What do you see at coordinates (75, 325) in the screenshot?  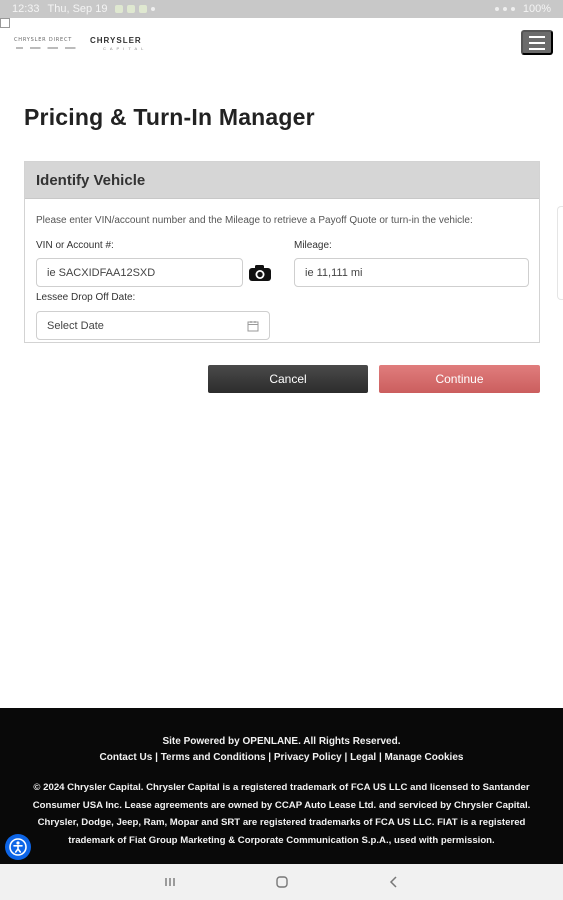 I see `date-placeholder: Select Date` at bounding box center [75, 325].